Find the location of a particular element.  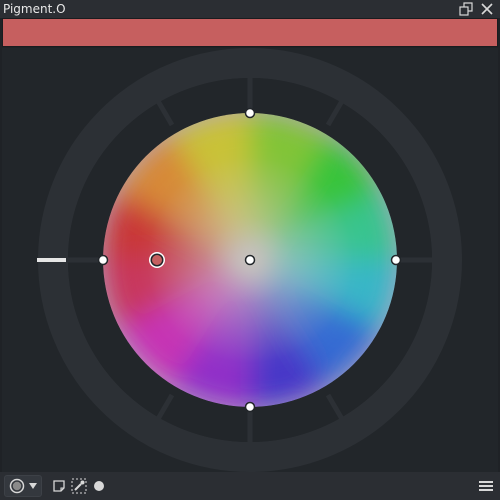

note-icon is located at coordinates (59, 486).